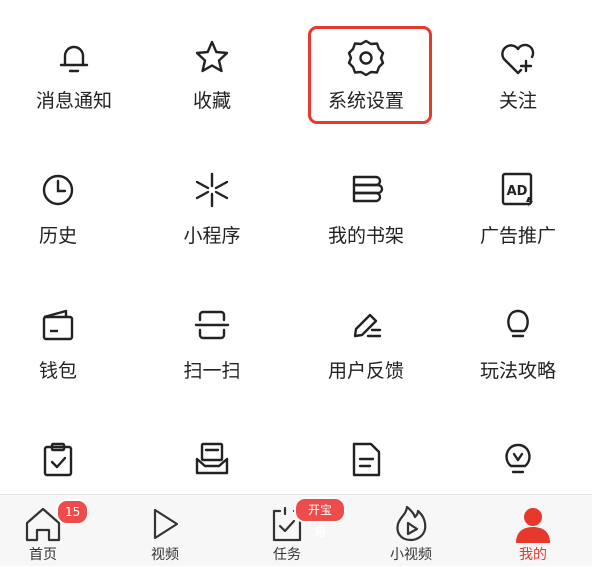  Describe the element at coordinates (366, 355) in the screenshot. I see `menu-item-feedback: 用户反馈` at that location.